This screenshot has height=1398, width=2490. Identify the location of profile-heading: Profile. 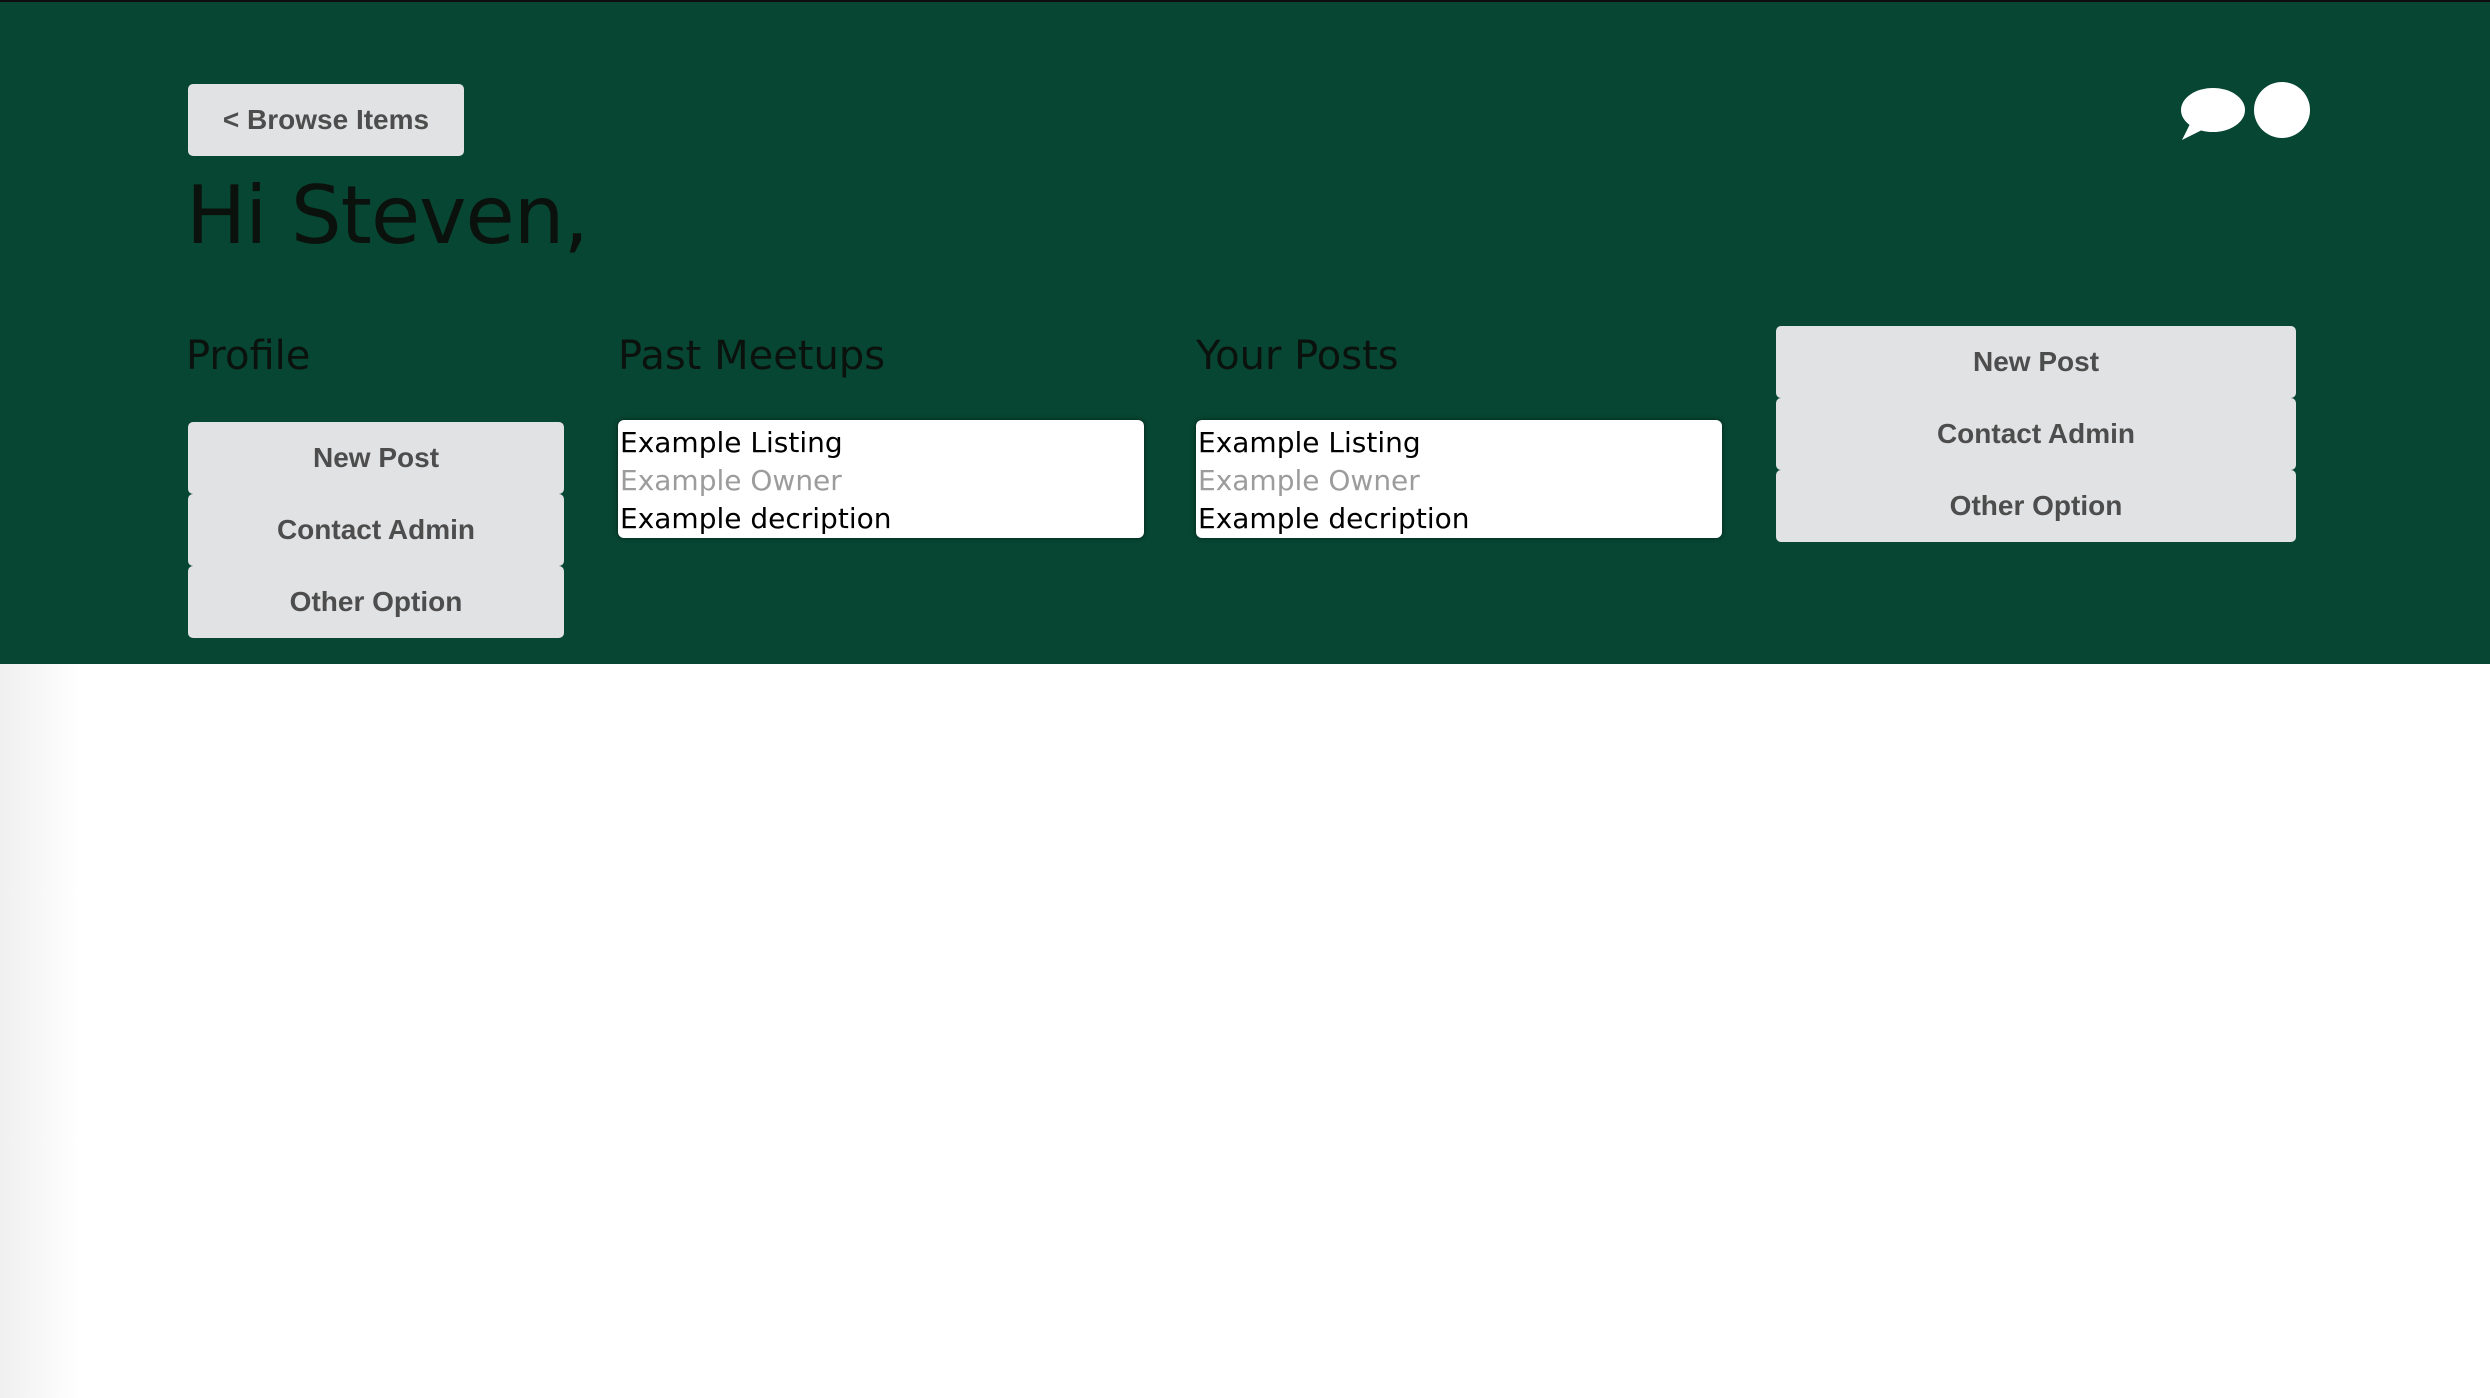
(248, 356).